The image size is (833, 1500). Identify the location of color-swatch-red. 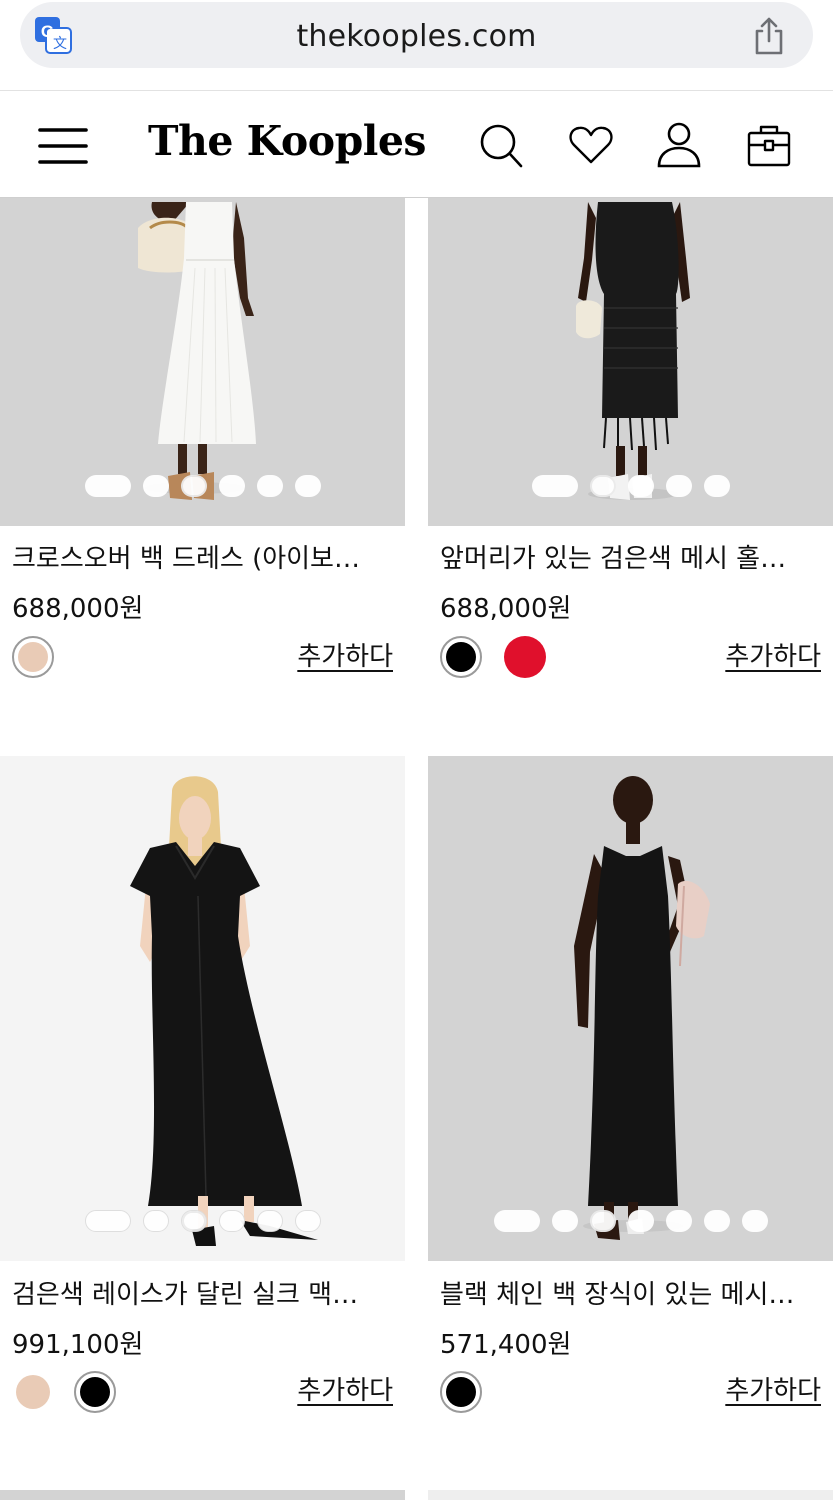
(525, 657).